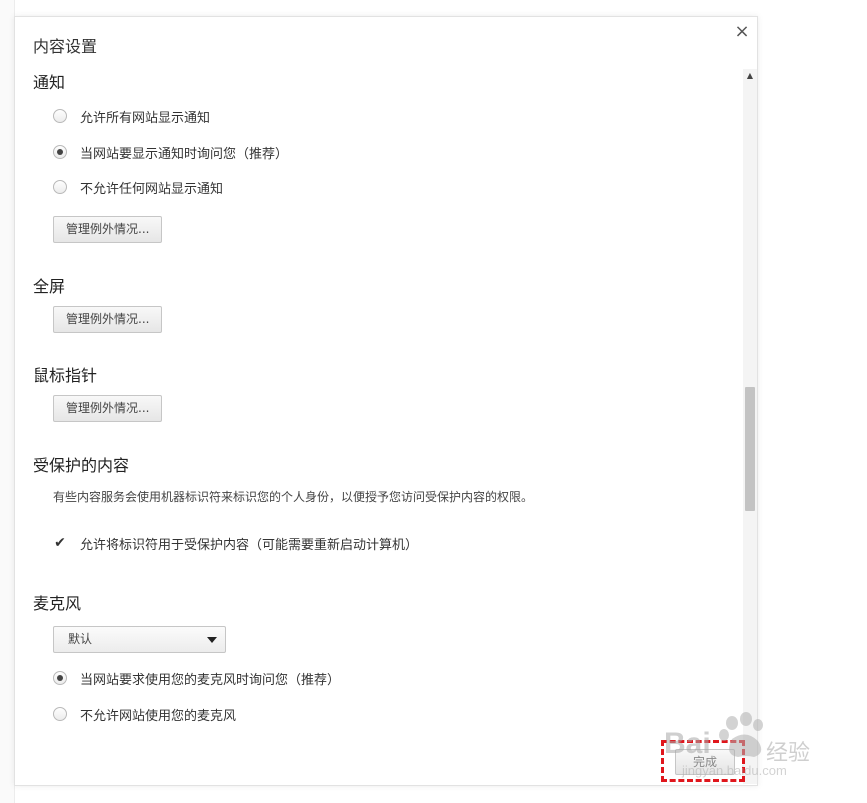 This screenshot has height=803, width=867. I want to click on microphone-device-select: 默认, so click(139, 639).